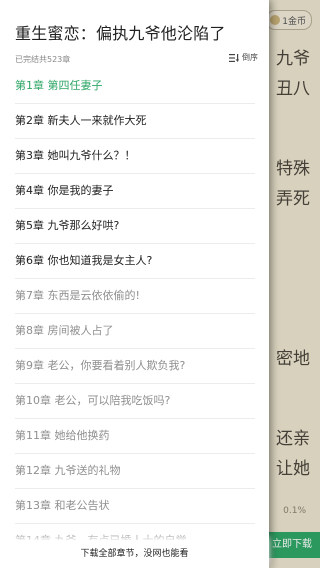 The image size is (320, 568). Describe the element at coordinates (43, 59) in the screenshot. I see `chapter-count: 已完结共523章` at that location.